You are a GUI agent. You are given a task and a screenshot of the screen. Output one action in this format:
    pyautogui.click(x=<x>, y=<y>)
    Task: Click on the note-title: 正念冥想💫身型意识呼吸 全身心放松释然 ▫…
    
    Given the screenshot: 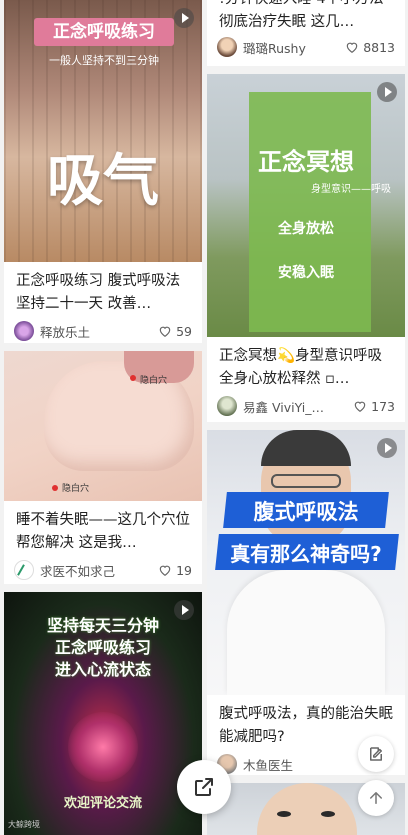 What is the action you would take?
    pyautogui.click(x=306, y=368)
    